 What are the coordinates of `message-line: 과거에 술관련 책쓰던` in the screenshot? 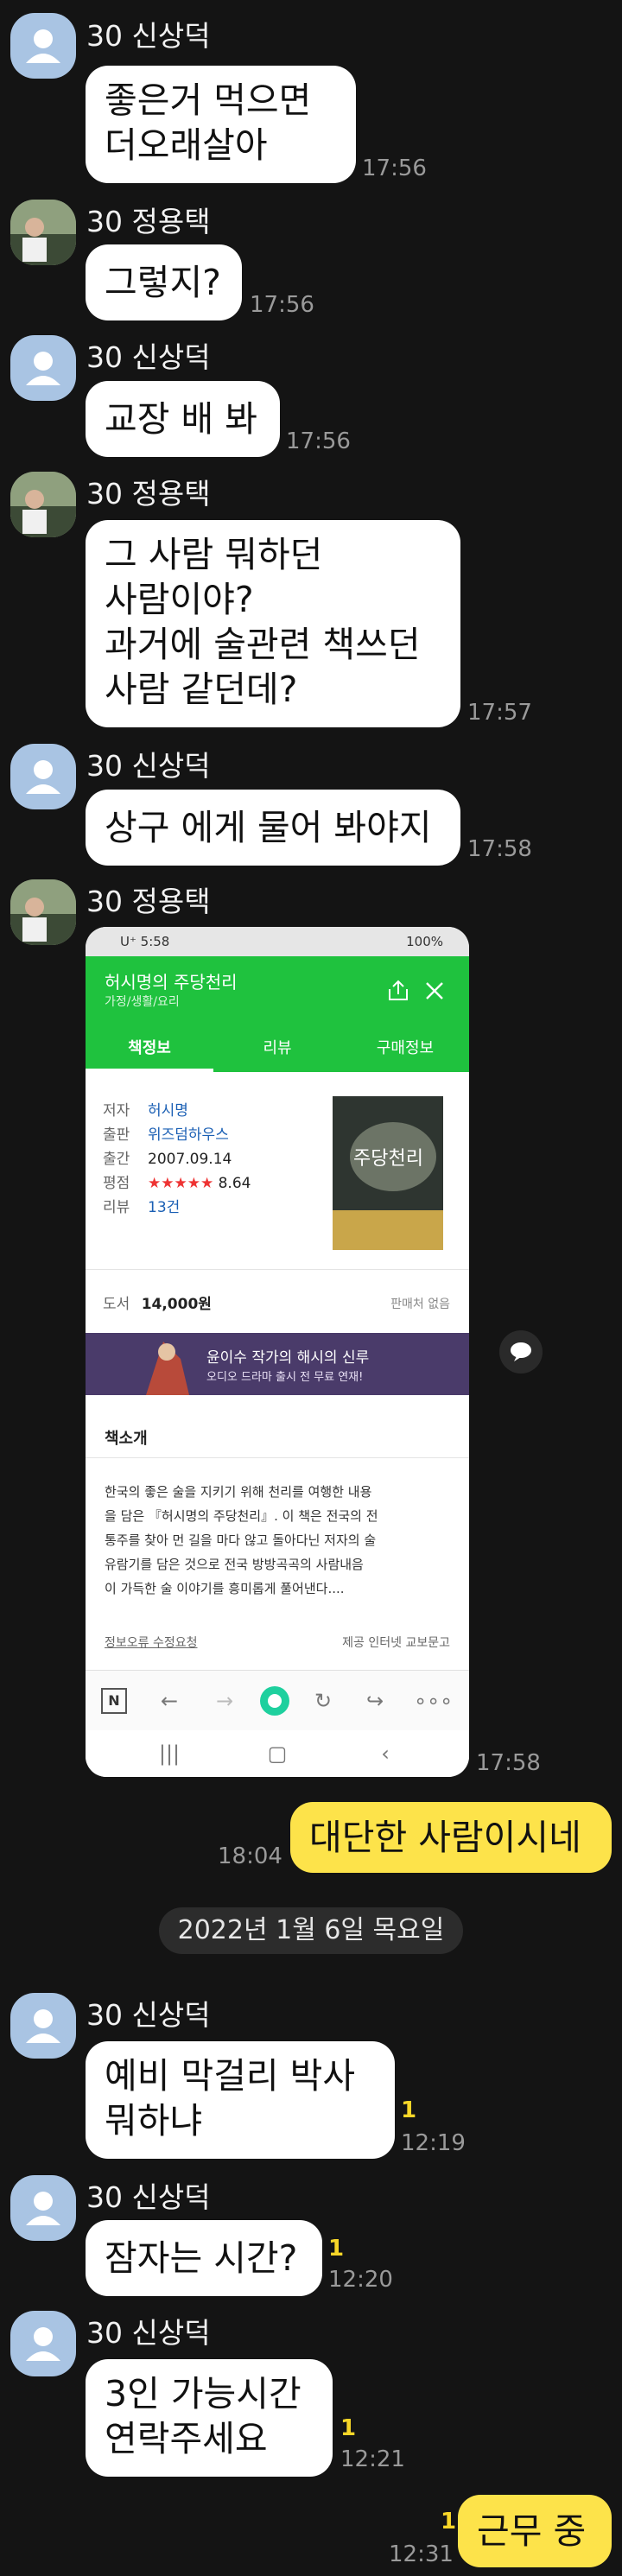 It's located at (263, 644).